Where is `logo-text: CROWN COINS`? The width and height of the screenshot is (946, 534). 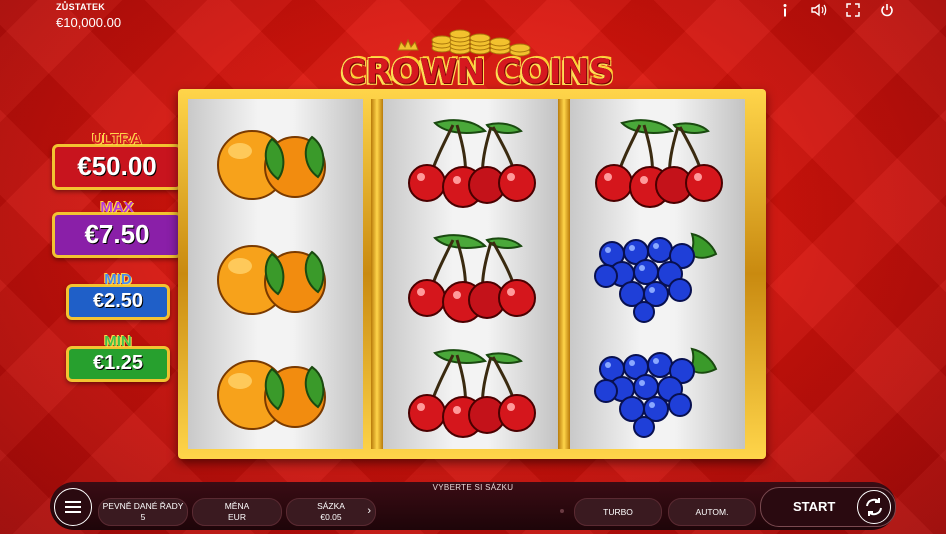 logo-text: CROWN COINS is located at coordinates (477, 72).